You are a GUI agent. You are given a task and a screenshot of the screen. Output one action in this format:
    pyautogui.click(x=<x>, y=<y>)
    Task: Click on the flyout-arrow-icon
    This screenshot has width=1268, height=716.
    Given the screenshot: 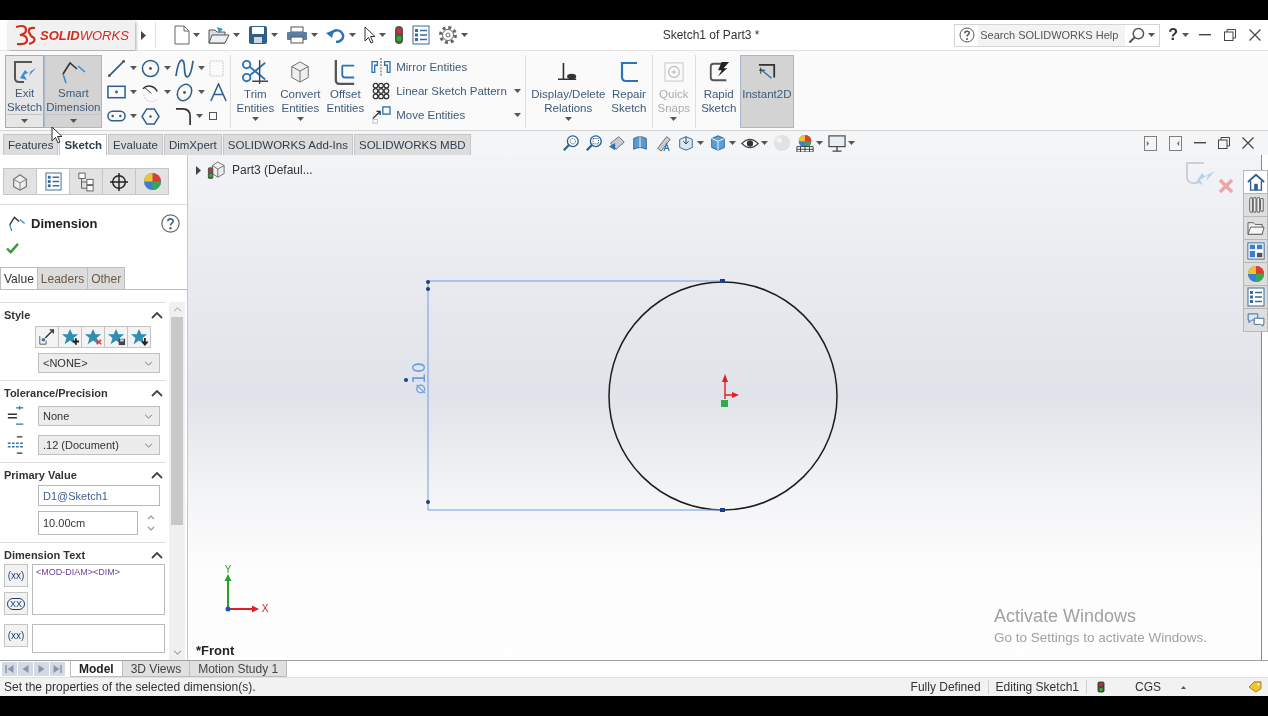 What is the action you would take?
    pyautogui.click(x=143, y=35)
    